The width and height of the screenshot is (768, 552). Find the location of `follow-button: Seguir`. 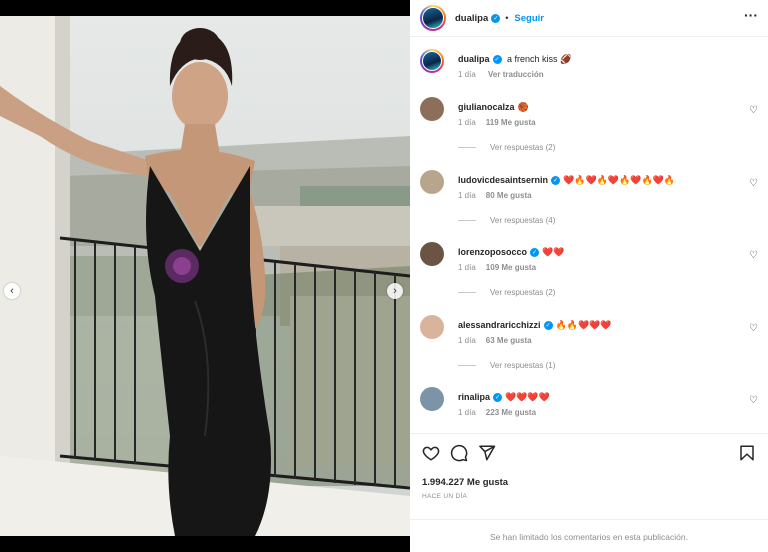

follow-button: Seguir is located at coordinates (529, 18).